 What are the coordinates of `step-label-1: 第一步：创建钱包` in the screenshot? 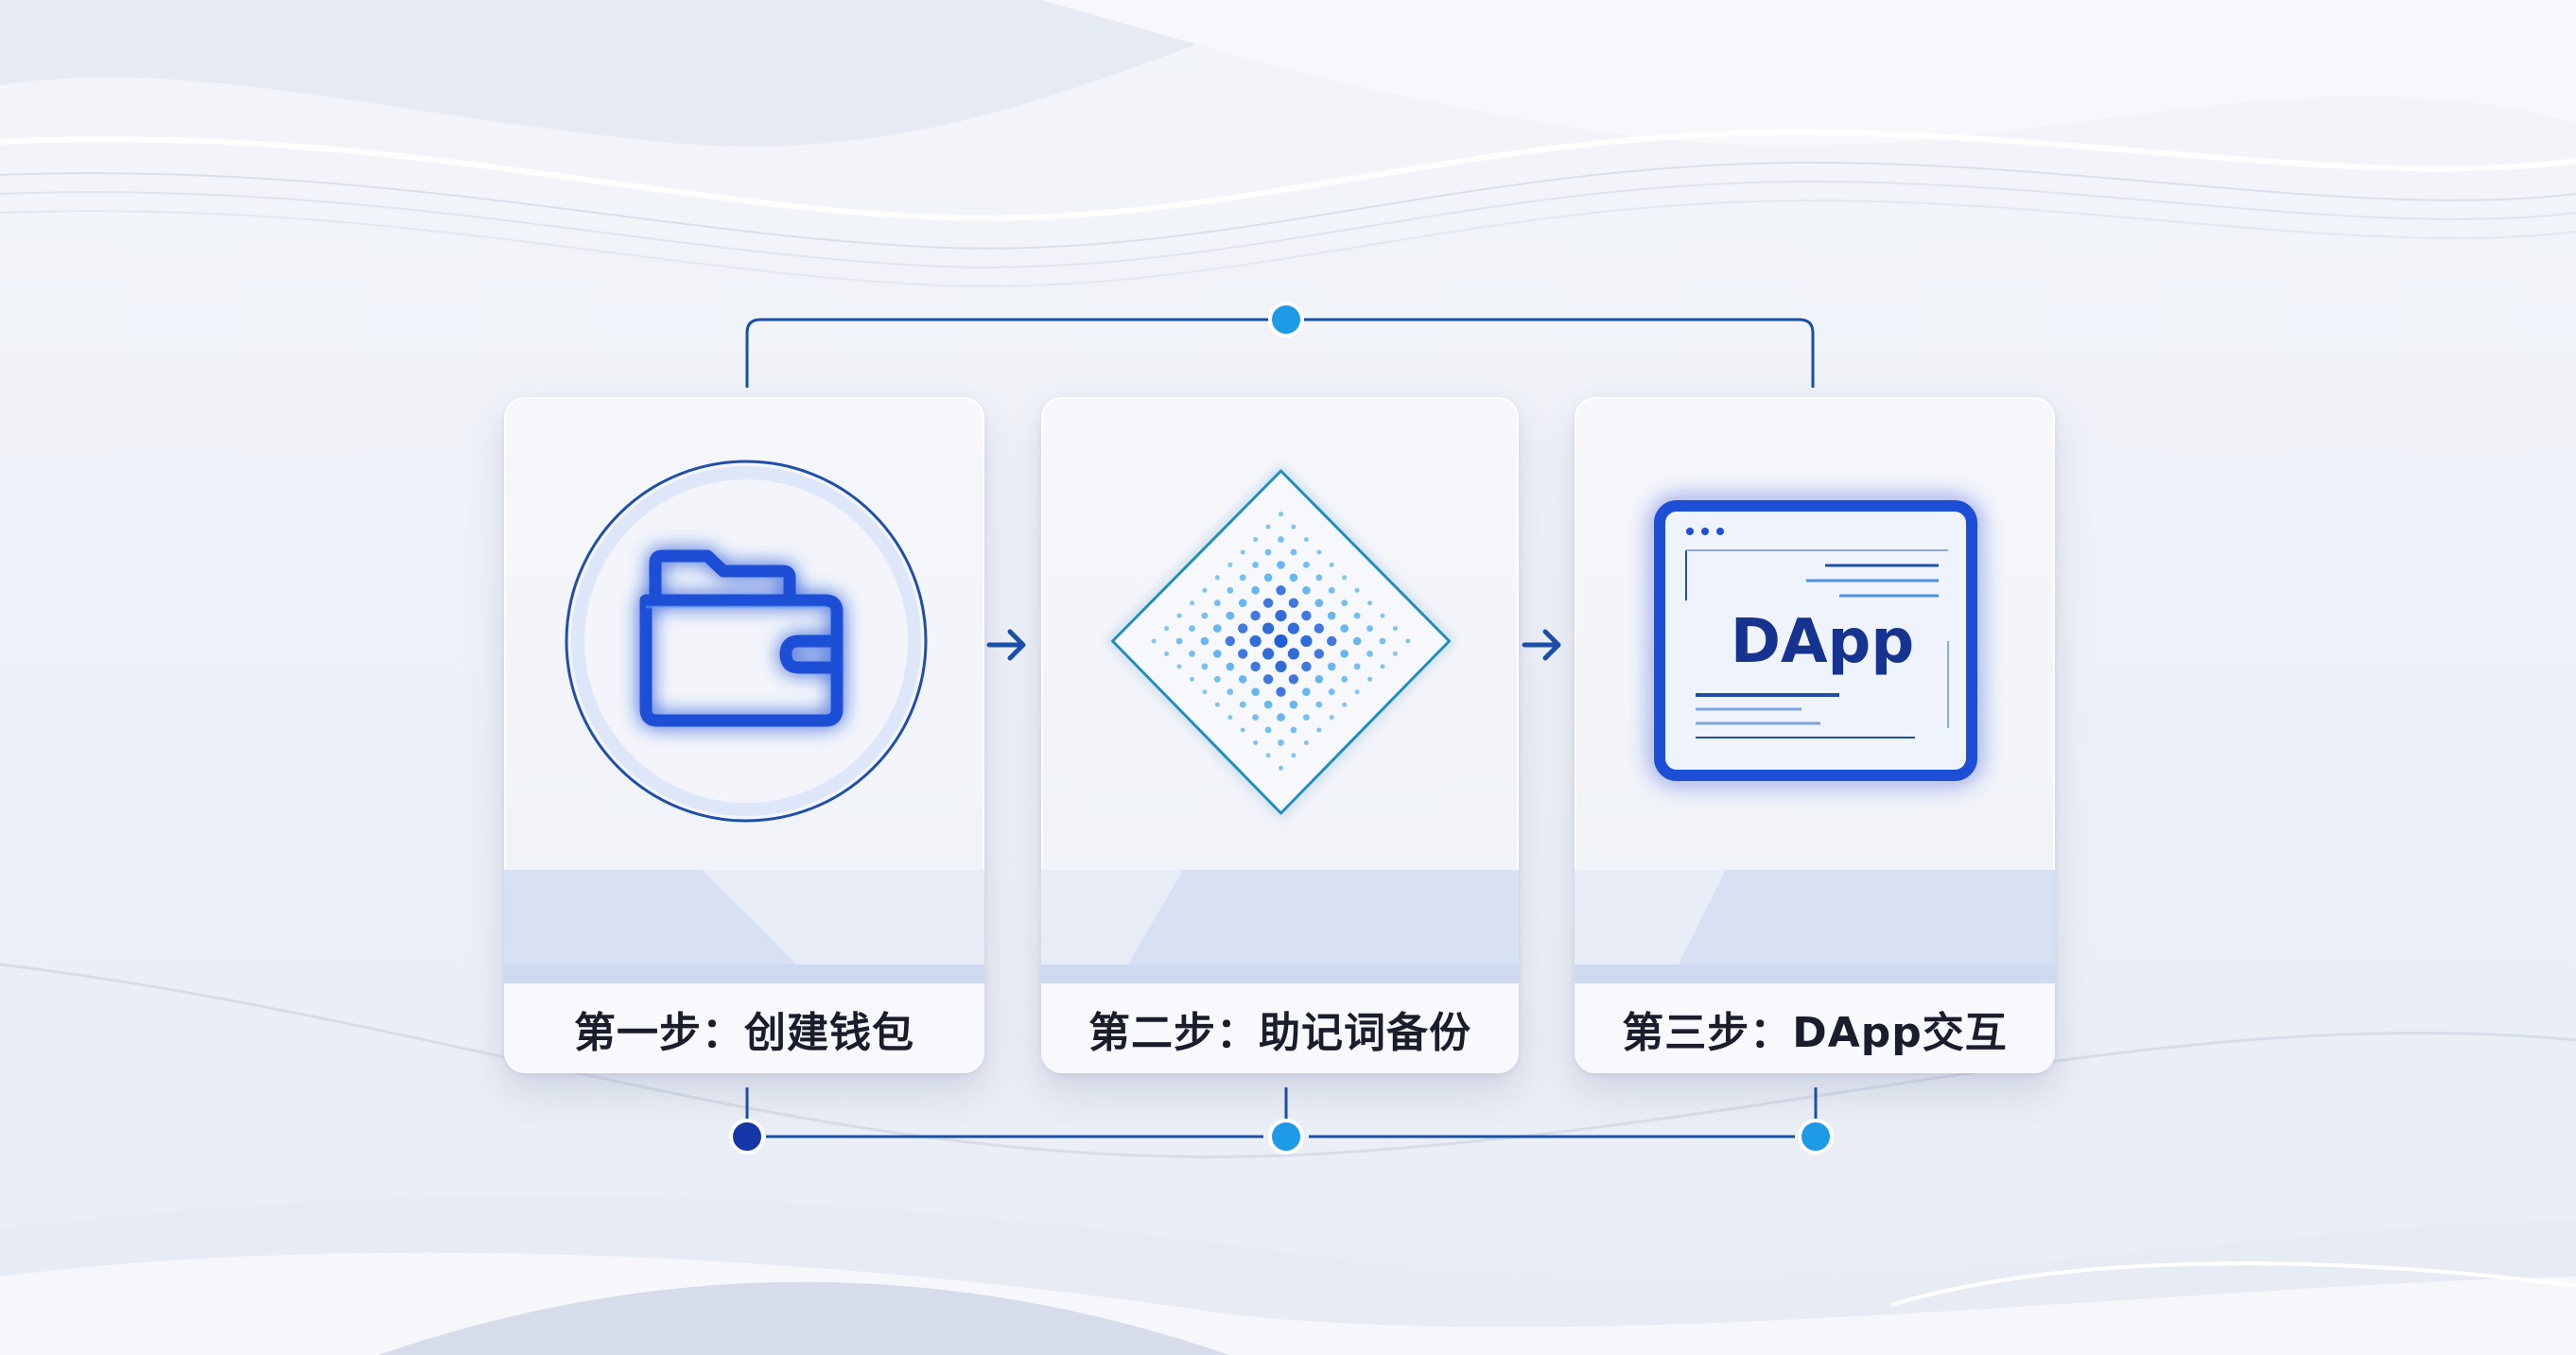 It's located at (744, 1028).